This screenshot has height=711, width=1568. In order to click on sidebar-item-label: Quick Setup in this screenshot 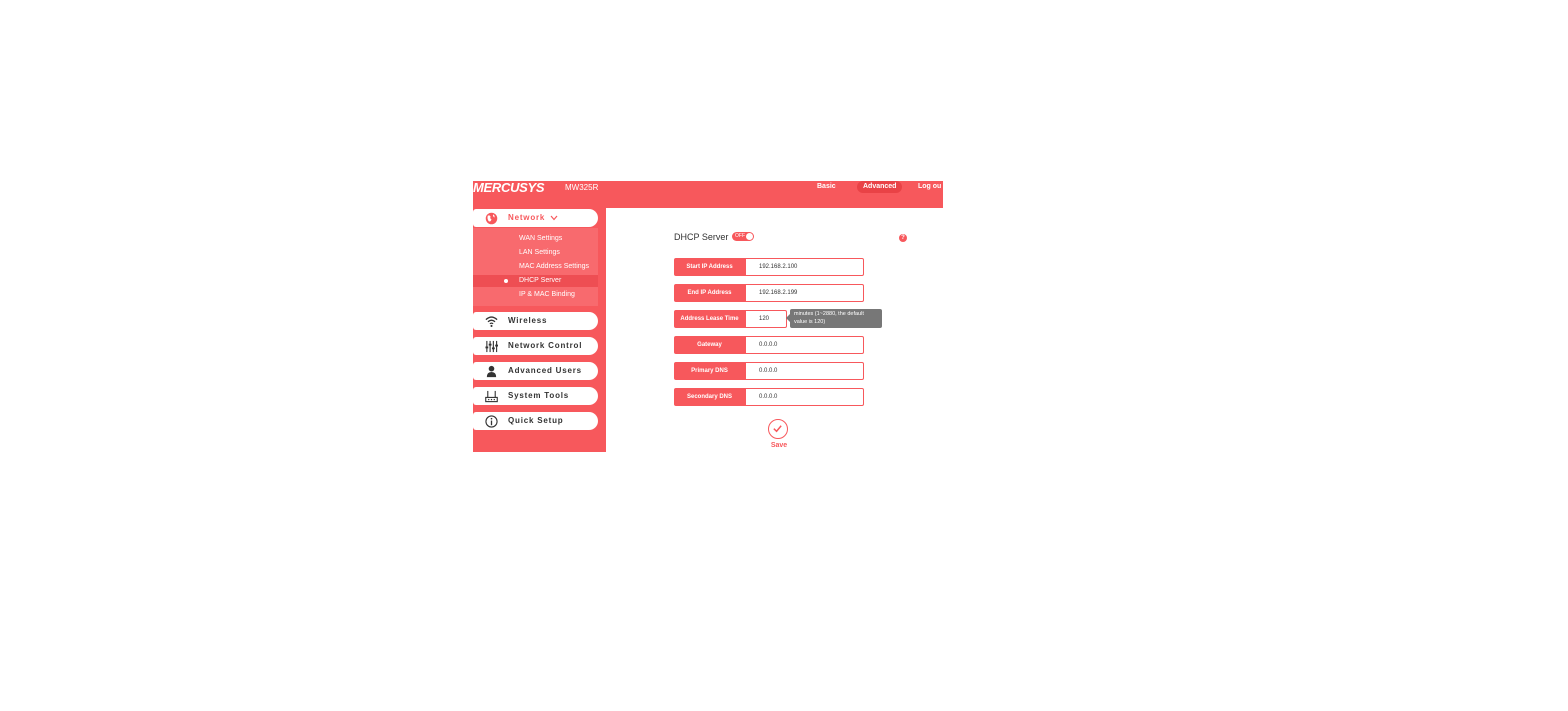, I will do `click(536, 420)`.